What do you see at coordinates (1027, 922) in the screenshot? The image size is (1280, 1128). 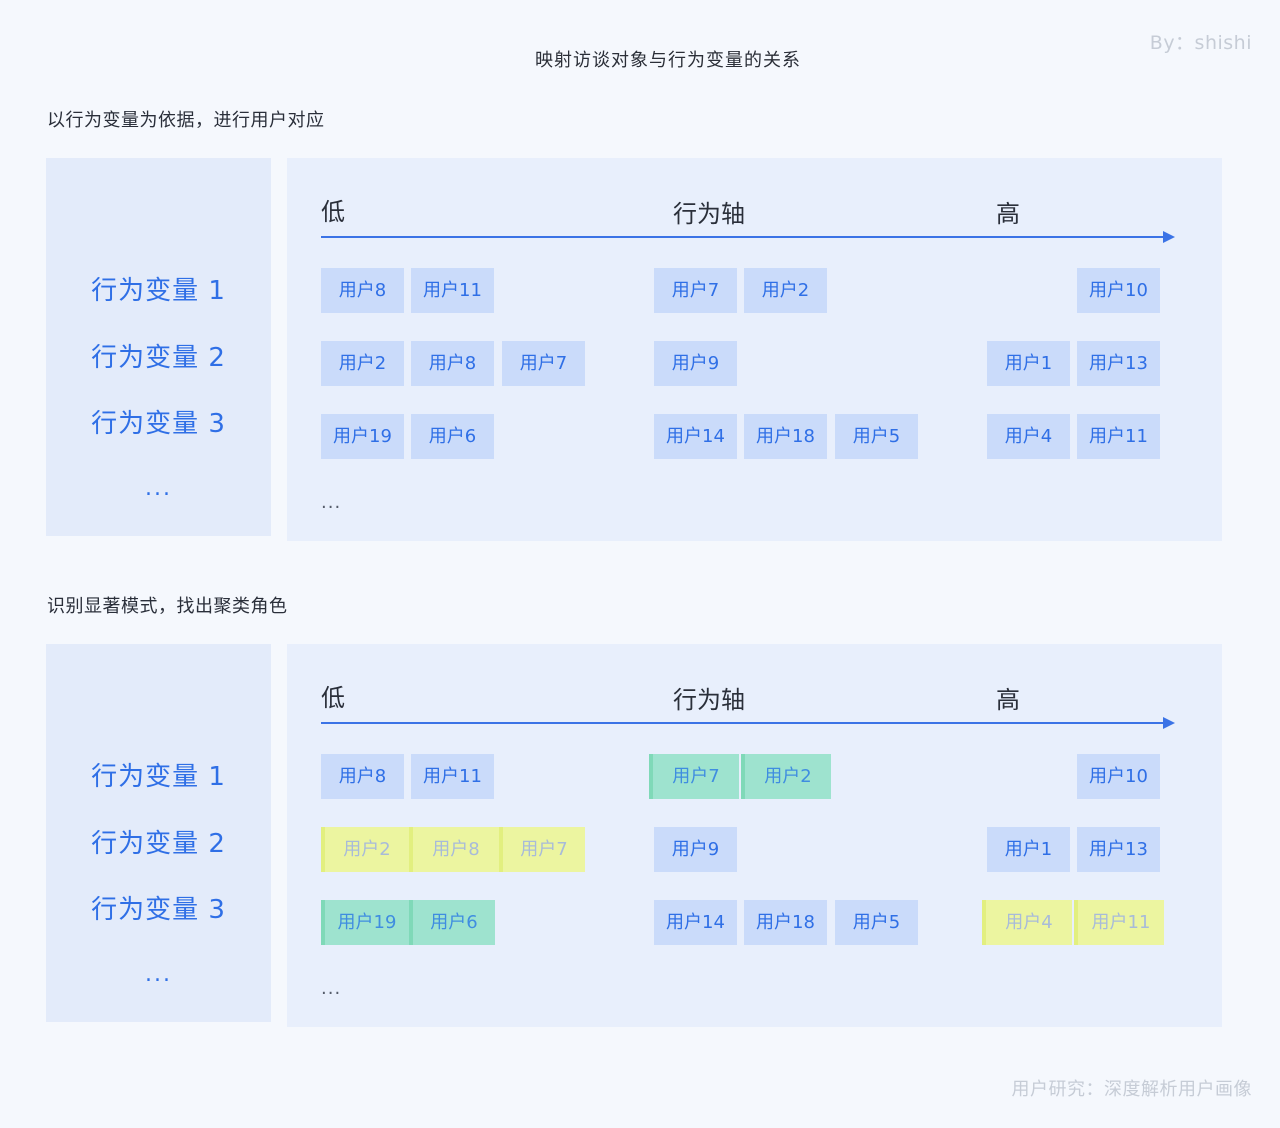 I see `user-chip-cluster-yellow: 用户4` at bounding box center [1027, 922].